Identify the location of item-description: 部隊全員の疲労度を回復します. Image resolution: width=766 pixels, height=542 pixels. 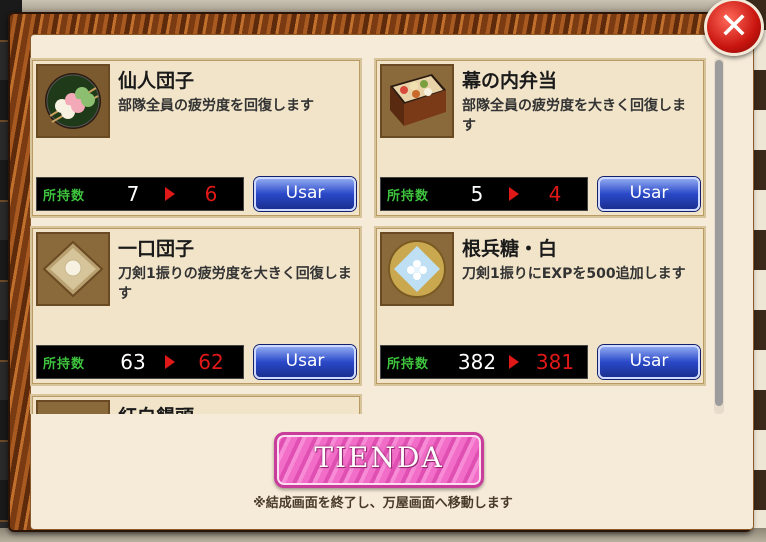
(216, 106).